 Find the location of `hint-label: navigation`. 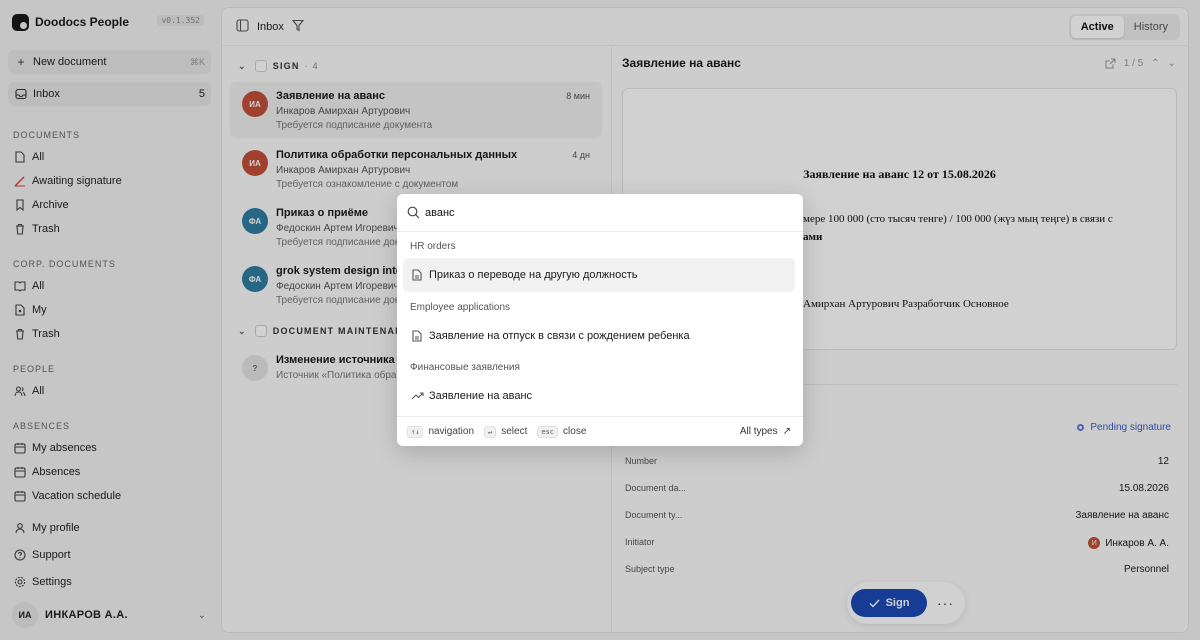

hint-label: navigation is located at coordinates (451, 431).